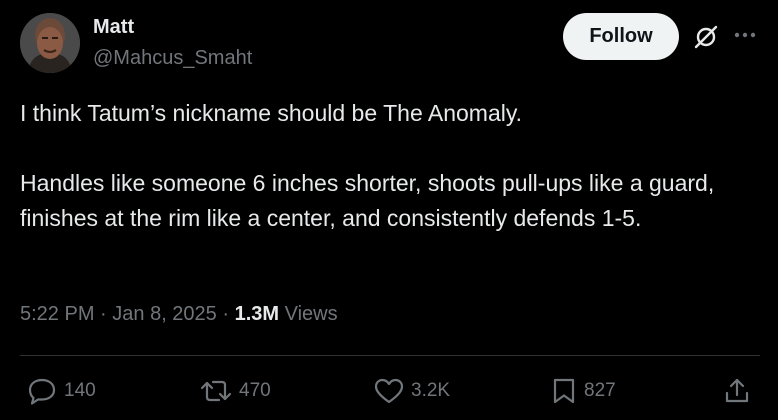 The width and height of the screenshot is (778, 420). I want to click on tweet-time: 5:22 PM, so click(57, 314).